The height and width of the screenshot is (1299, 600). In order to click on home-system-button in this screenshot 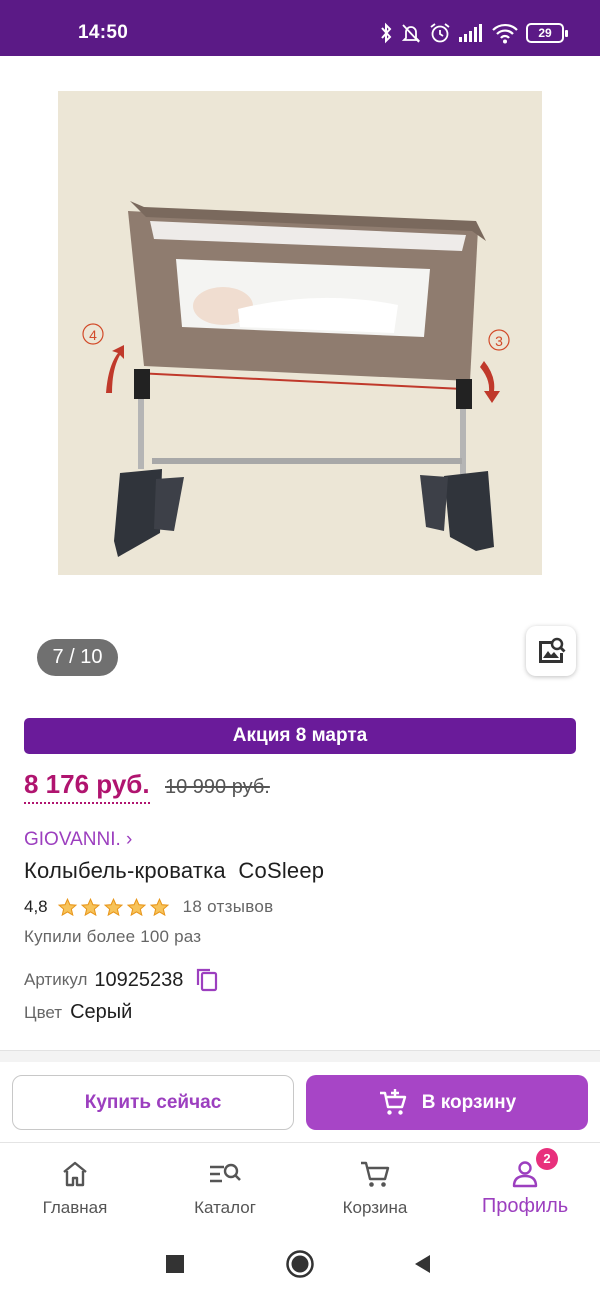, I will do `click(300, 1264)`.